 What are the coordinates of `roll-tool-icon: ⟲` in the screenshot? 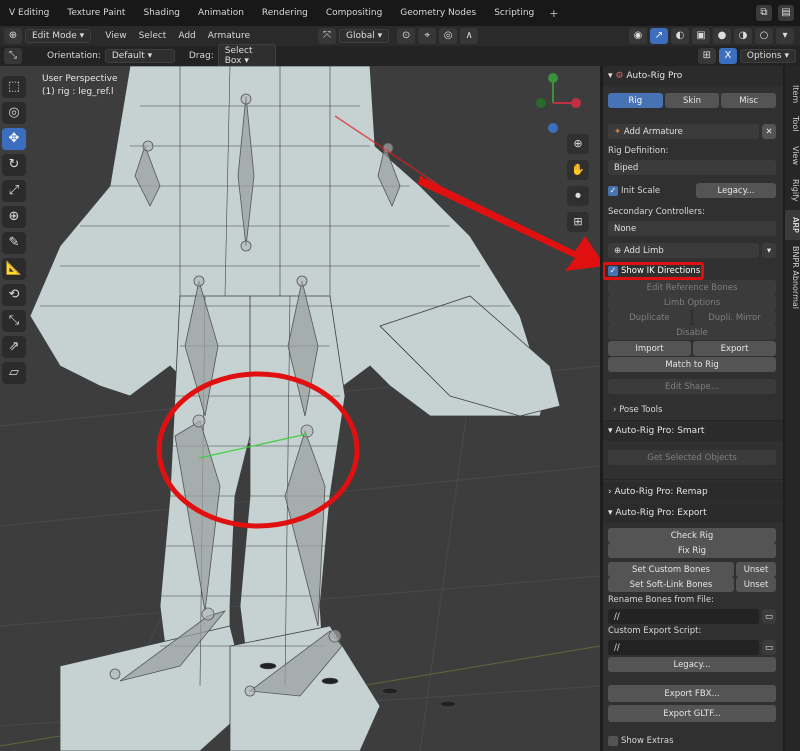 It's located at (14, 295).